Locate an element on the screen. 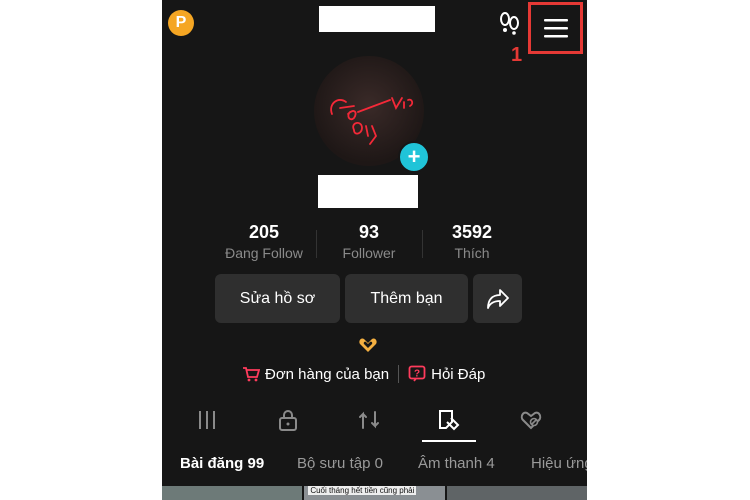  tab-sounds: Âm thanh 4 is located at coordinates (456, 463).